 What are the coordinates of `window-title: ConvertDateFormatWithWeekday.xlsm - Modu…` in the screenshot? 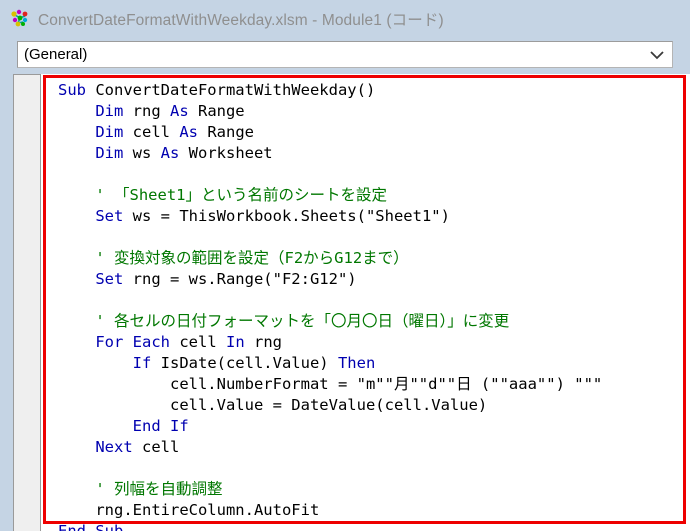 It's located at (241, 20).